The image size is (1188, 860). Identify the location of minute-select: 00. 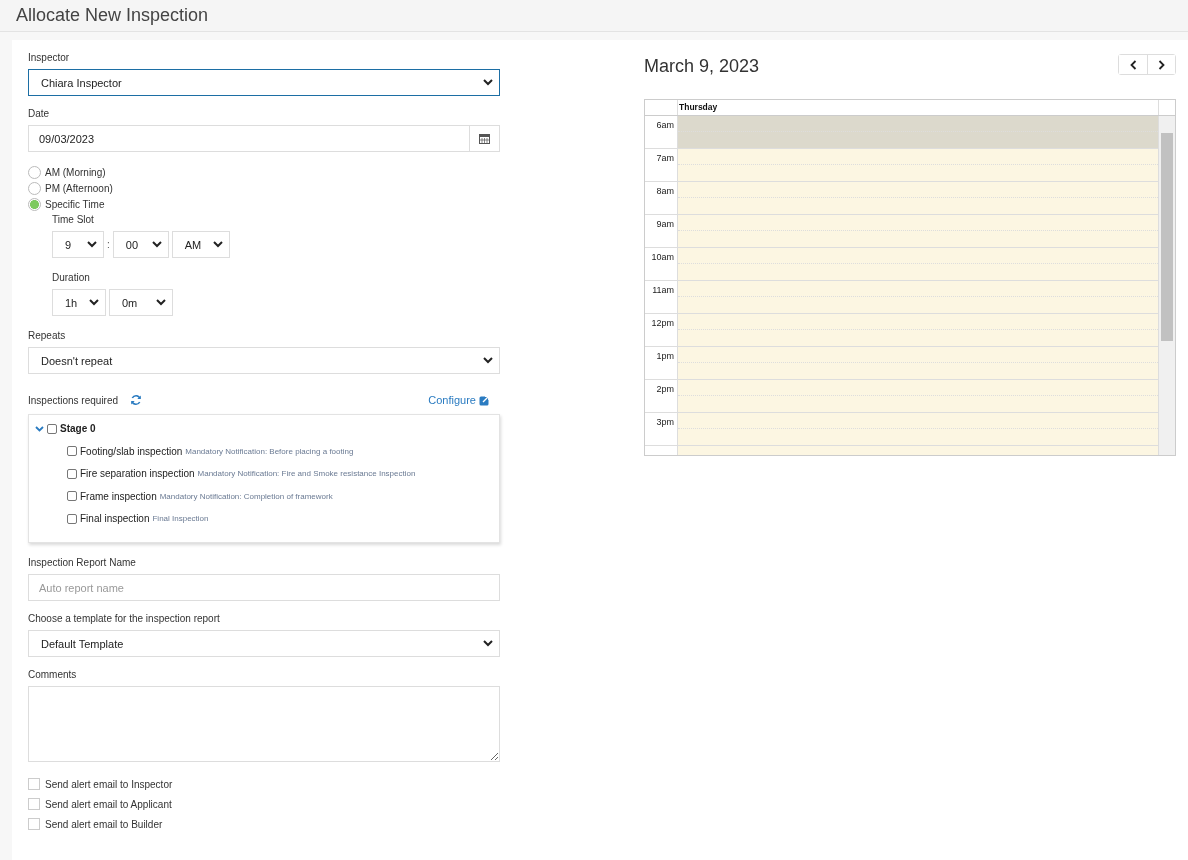
(140, 244).